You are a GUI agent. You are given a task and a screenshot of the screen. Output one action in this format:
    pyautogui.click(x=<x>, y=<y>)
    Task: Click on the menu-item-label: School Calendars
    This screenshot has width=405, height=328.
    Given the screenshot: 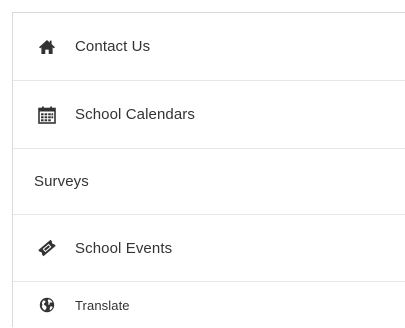 What is the action you would take?
    pyautogui.click(x=135, y=114)
    